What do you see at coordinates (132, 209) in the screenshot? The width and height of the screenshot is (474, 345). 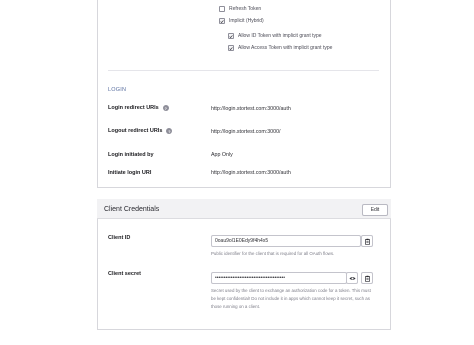 I see `client-credentials-title: Client Credentials` at bounding box center [132, 209].